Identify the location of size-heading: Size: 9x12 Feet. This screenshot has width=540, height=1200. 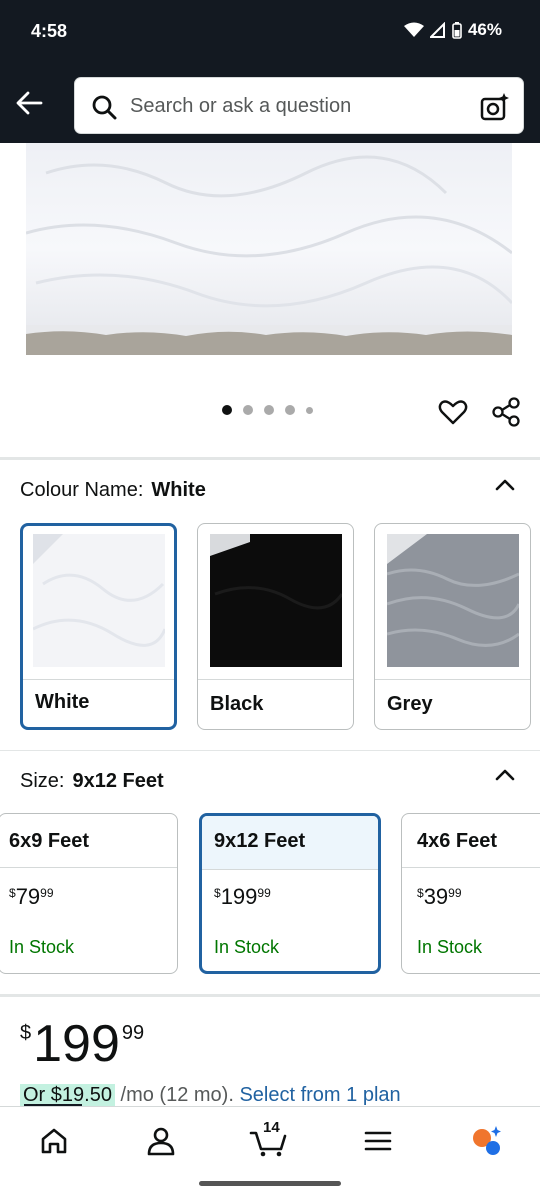
(92, 781).